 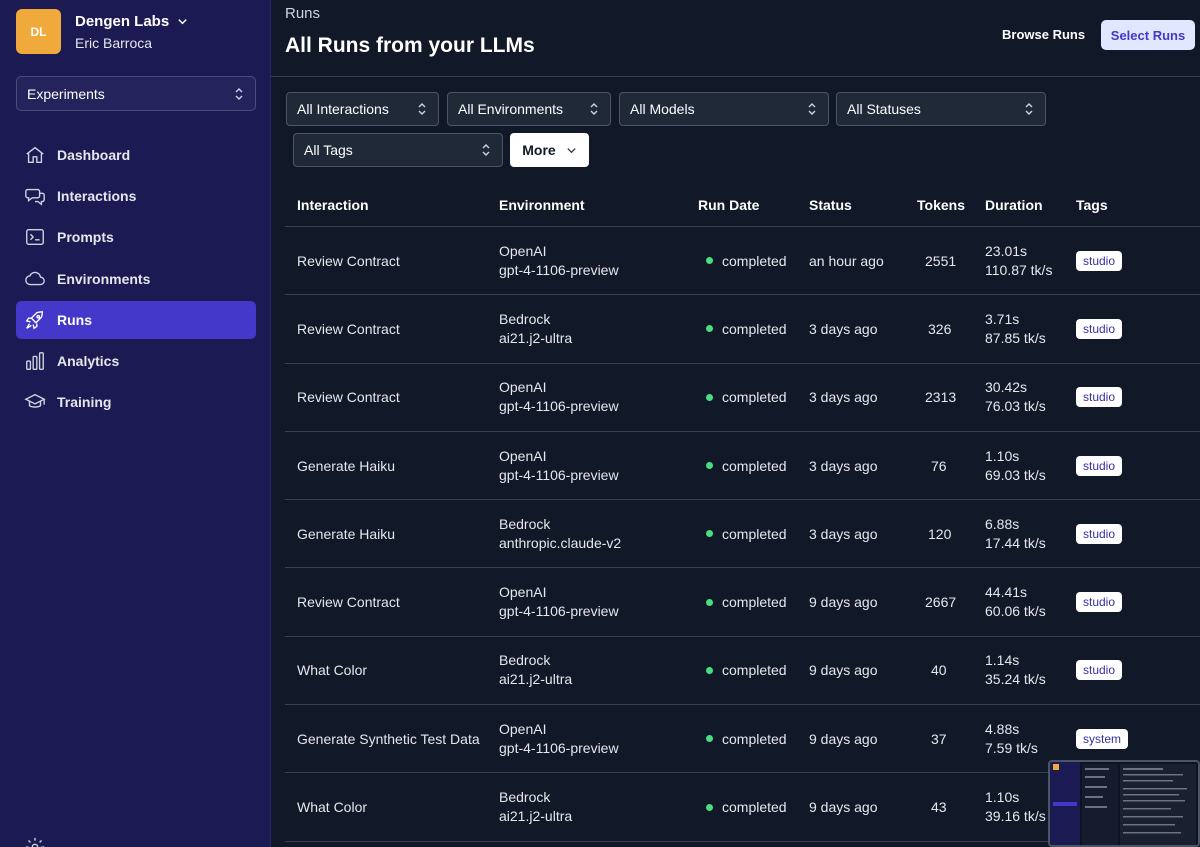 I want to click on sidebar-item-environments: Environments, so click(x=136, y=279).